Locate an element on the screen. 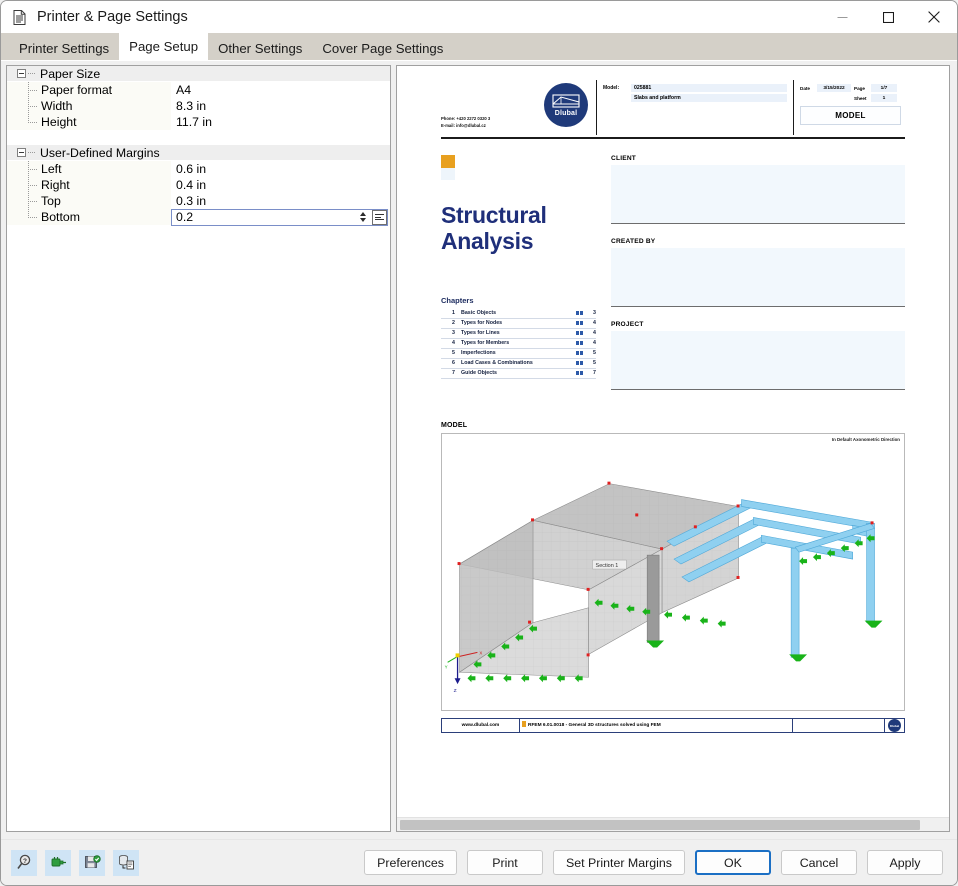  group-spacer is located at coordinates (198, 137).